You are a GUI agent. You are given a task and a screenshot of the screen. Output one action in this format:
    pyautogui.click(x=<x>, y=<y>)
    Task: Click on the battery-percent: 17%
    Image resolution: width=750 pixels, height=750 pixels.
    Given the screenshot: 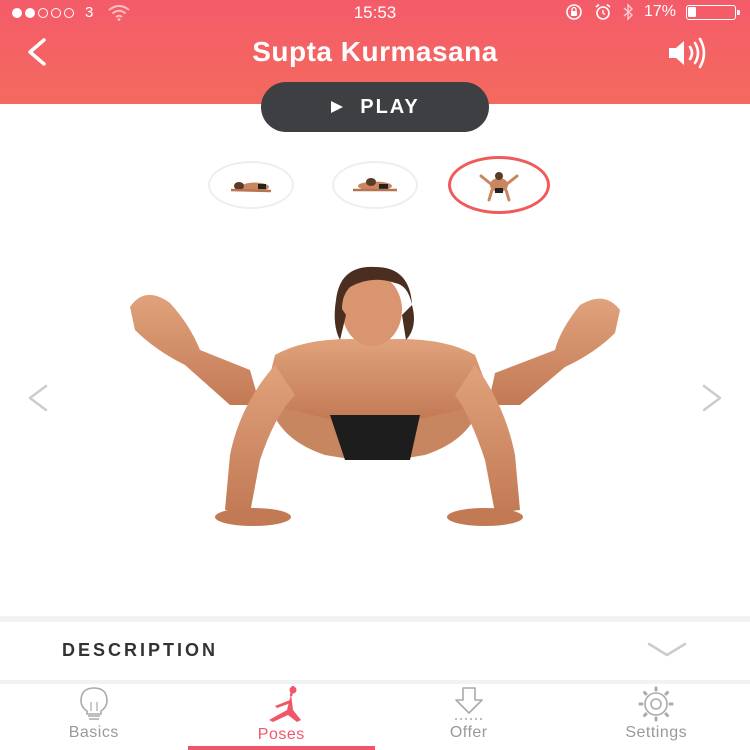 What is the action you would take?
    pyautogui.click(x=659, y=11)
    